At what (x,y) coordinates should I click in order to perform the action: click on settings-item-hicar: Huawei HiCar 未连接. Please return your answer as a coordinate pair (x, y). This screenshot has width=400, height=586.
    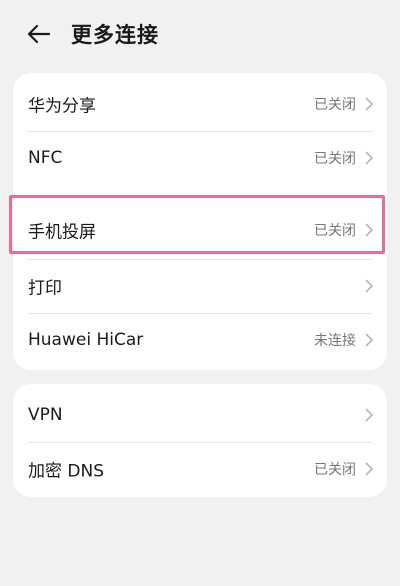
    Looking at the image, I should click on (200, 340).